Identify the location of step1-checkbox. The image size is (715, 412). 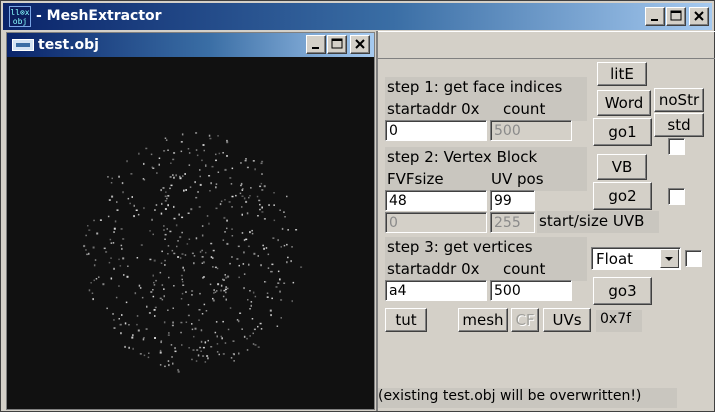
(676, 146).